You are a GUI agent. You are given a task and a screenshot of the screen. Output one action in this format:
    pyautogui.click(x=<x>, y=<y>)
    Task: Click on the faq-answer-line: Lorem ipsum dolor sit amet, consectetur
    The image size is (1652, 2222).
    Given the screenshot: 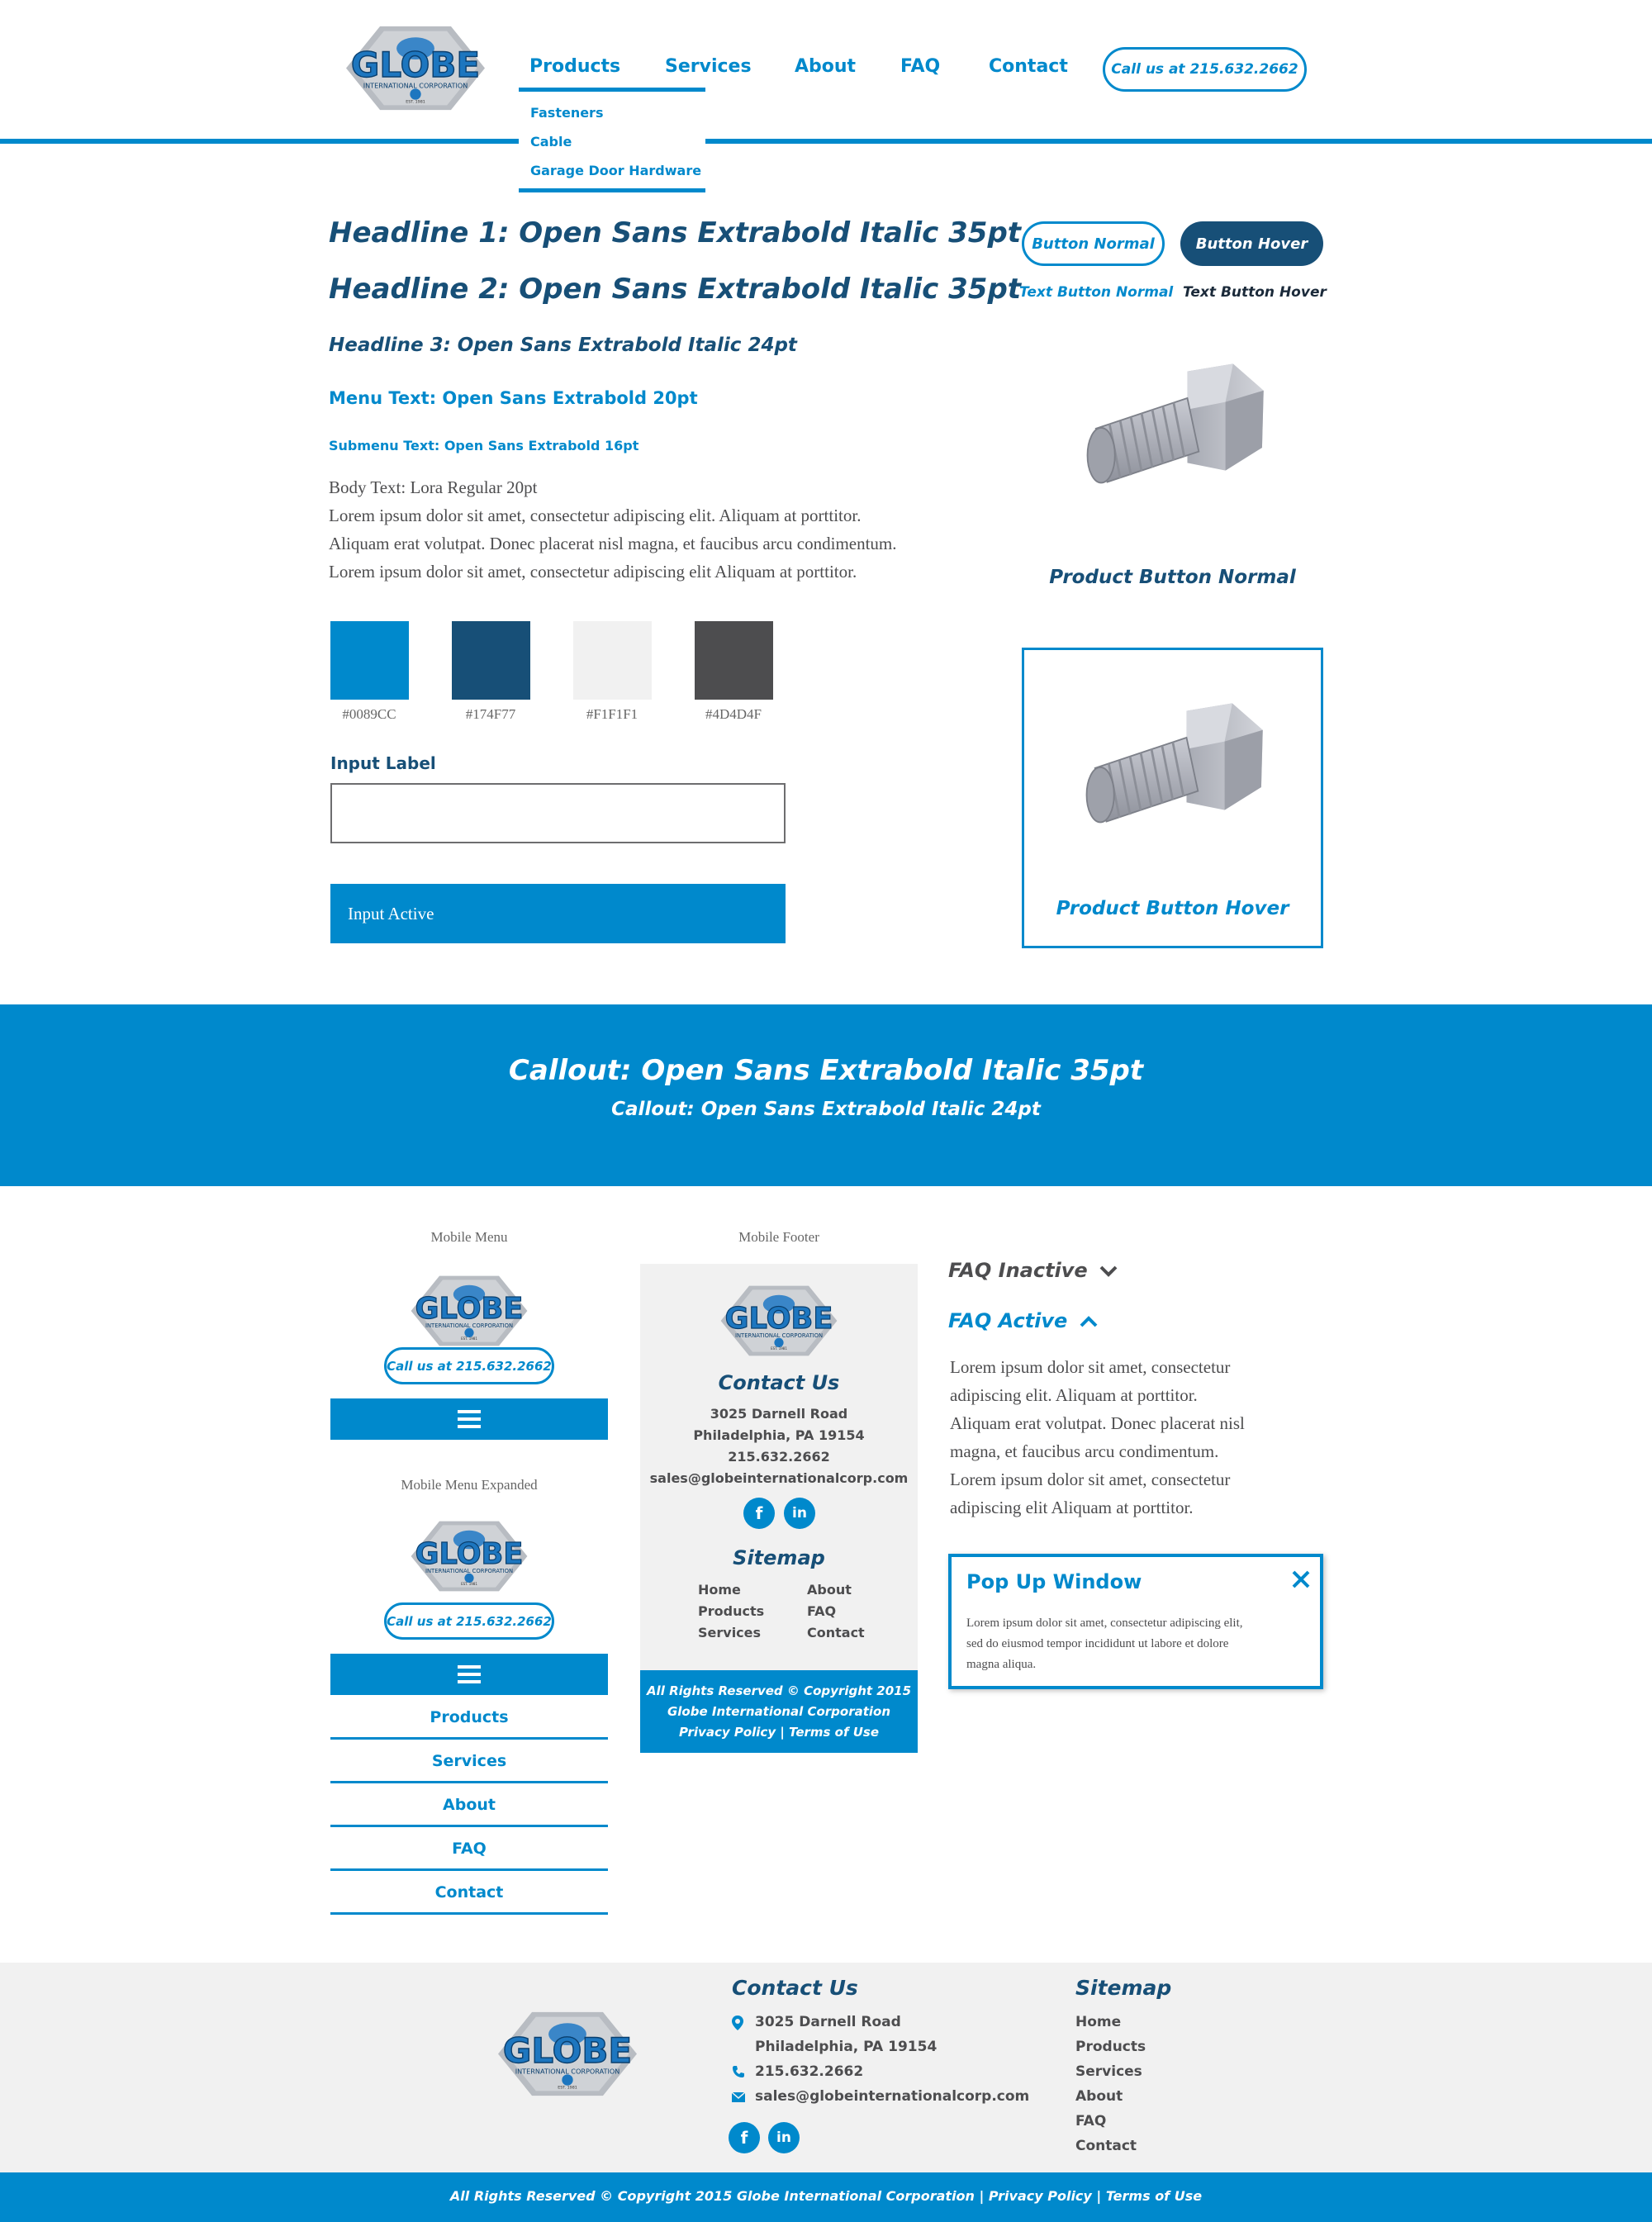 What is the action you would take?
    pyautogui.click(x=1090, y=1479)
    